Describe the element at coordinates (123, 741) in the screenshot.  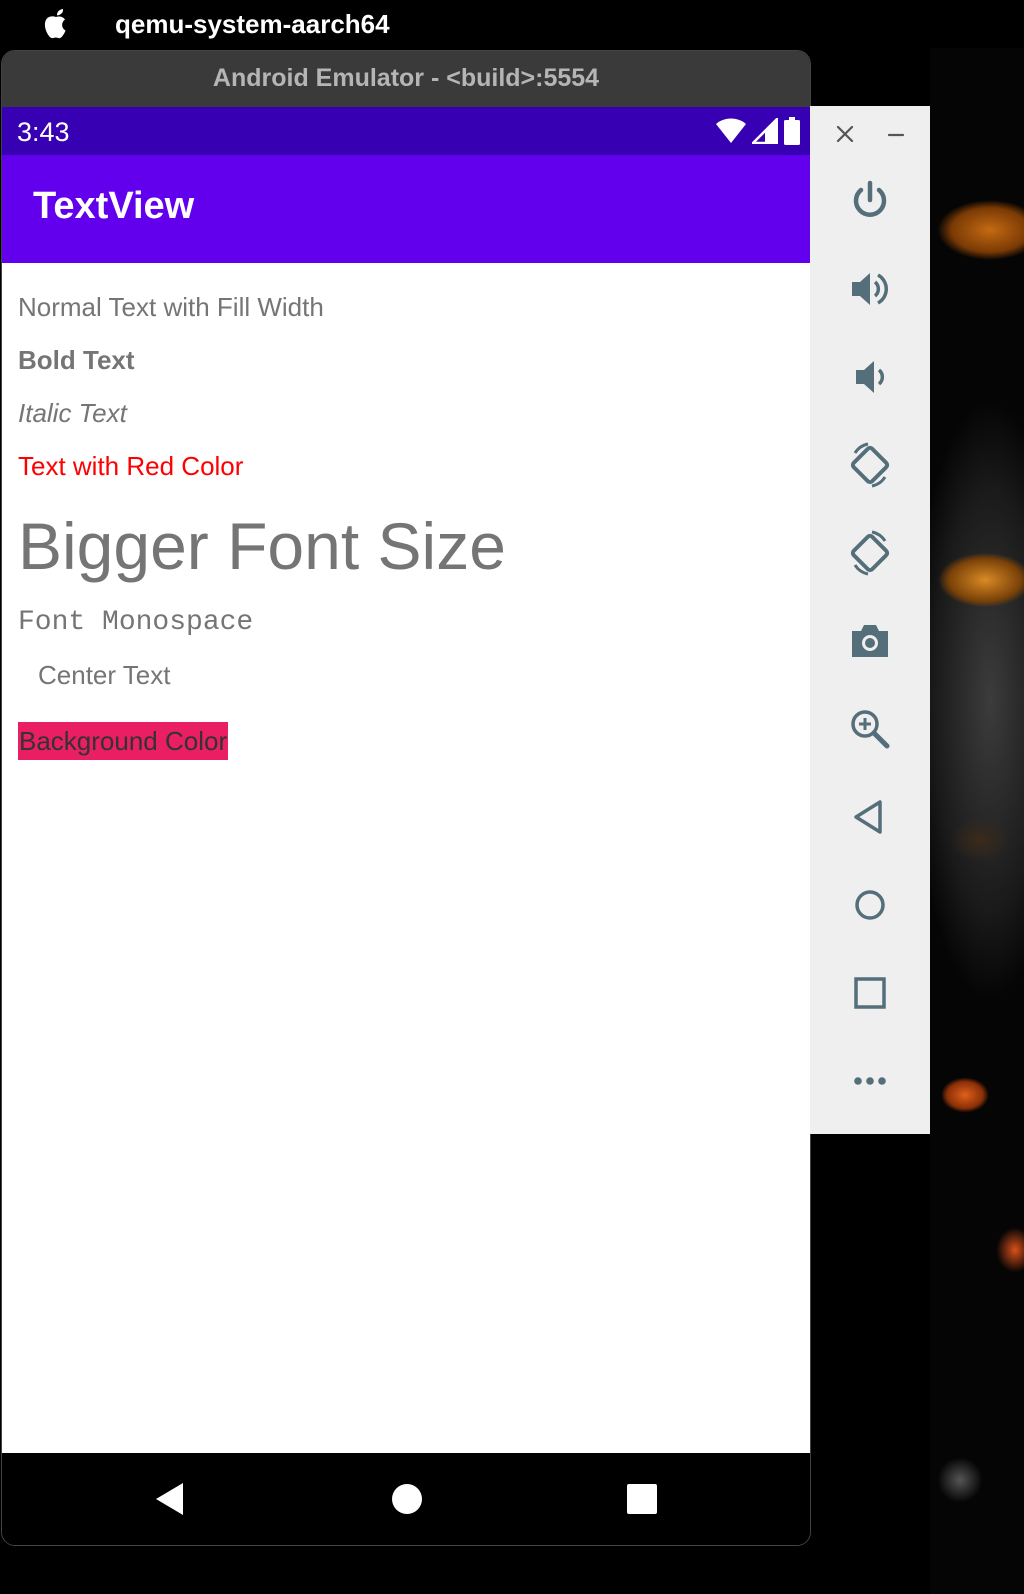
I see `background-color-text: Background Color` at that location.